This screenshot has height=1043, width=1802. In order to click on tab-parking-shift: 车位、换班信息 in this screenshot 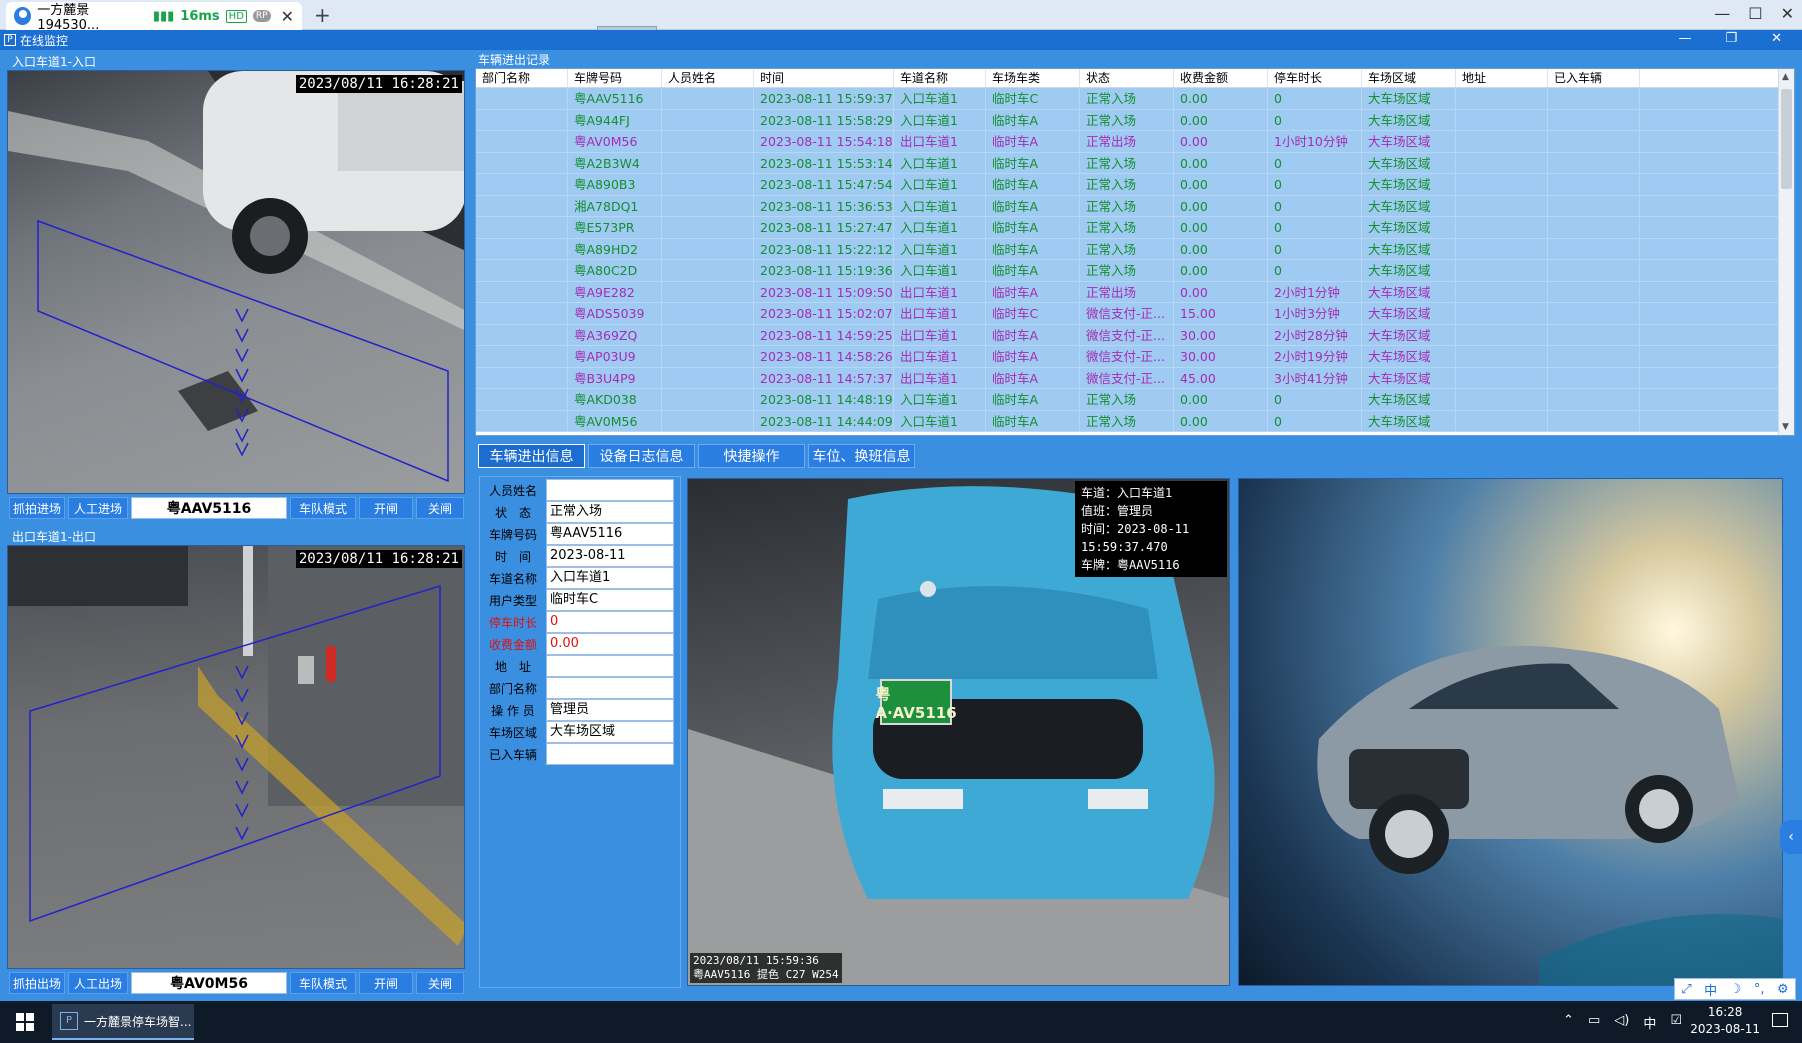, I will do `click(861, 456)`.